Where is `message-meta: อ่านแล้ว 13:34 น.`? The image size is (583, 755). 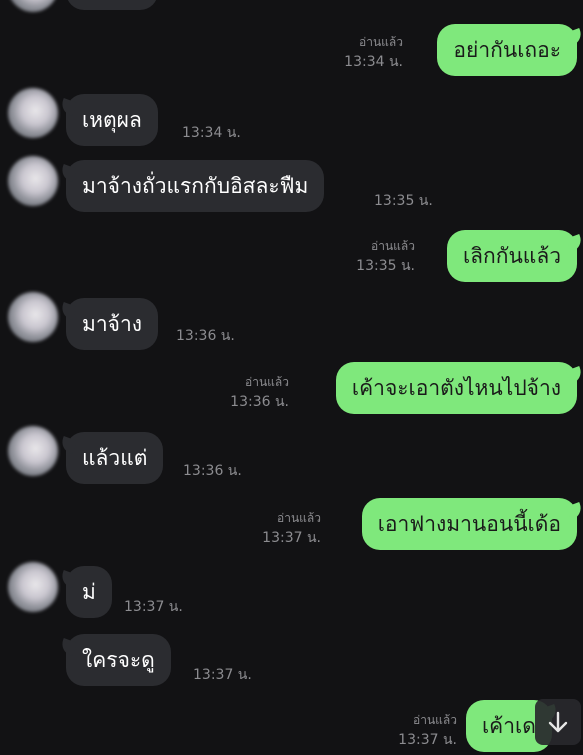 message-meta: อ่านแล้ว 13:34 น. is located at coordinates (373, 52).